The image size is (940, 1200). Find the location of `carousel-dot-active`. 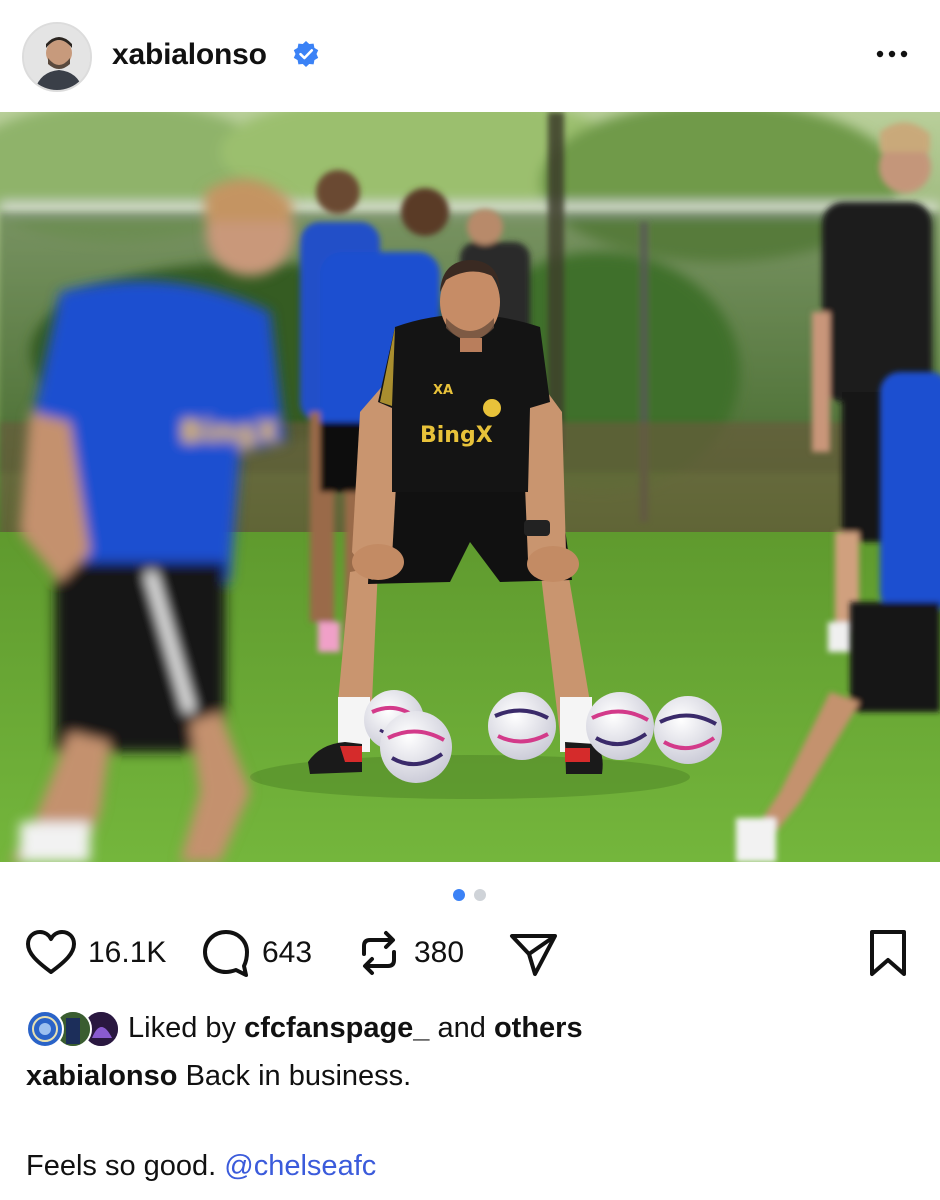

carousel-dot-active is located at coordinates (459, 895).